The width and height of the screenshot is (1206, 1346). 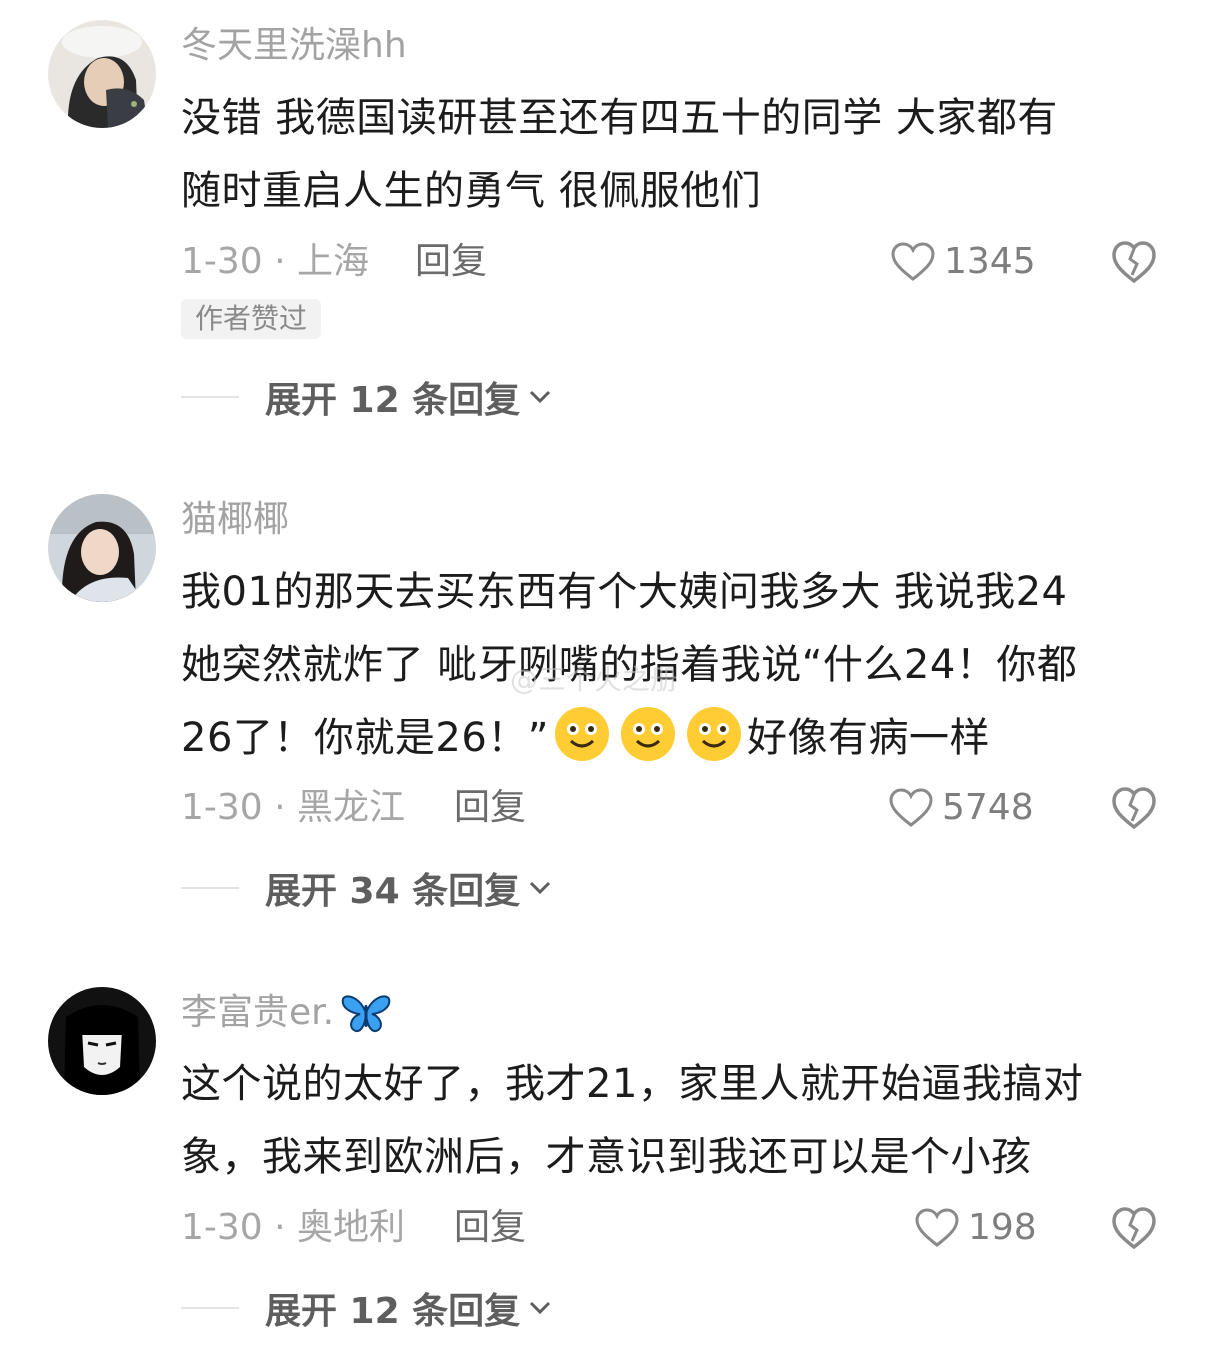 What do you see at coordinates (624, 592) in the screenshot?
I see `comment-text-line: 我01的那天去买东西有个大姨问我多大 我说我24` at bounding box center [624, 592].